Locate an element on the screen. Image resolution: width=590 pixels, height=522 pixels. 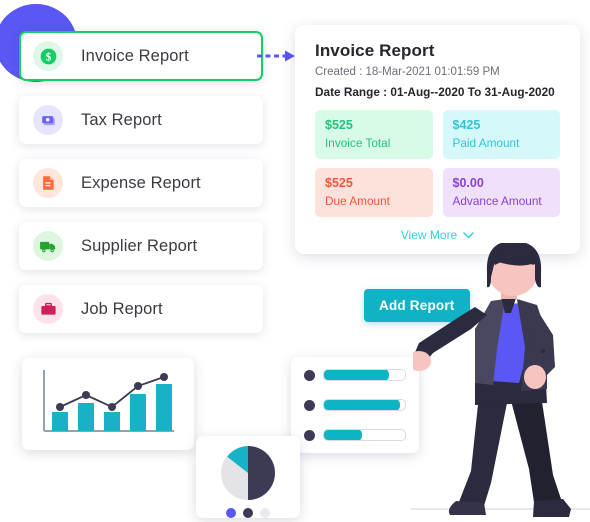
summary-tile-advance-amount: $0.00 Advance Amount is located at coordinates (501, 192).